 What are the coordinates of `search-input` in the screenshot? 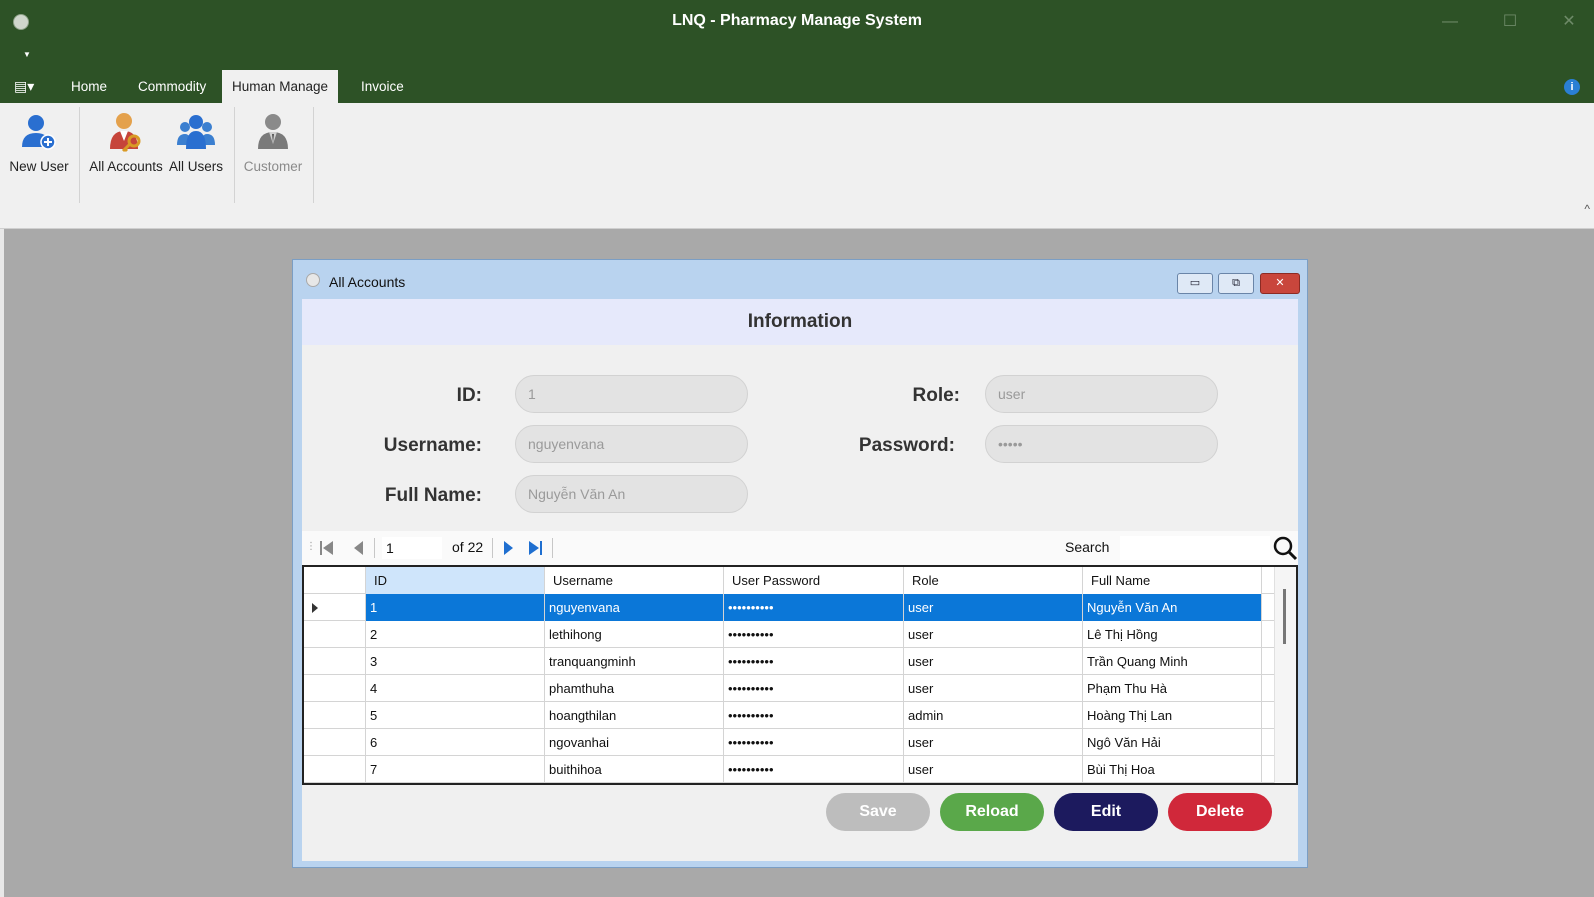 It's located at (1195, 548).